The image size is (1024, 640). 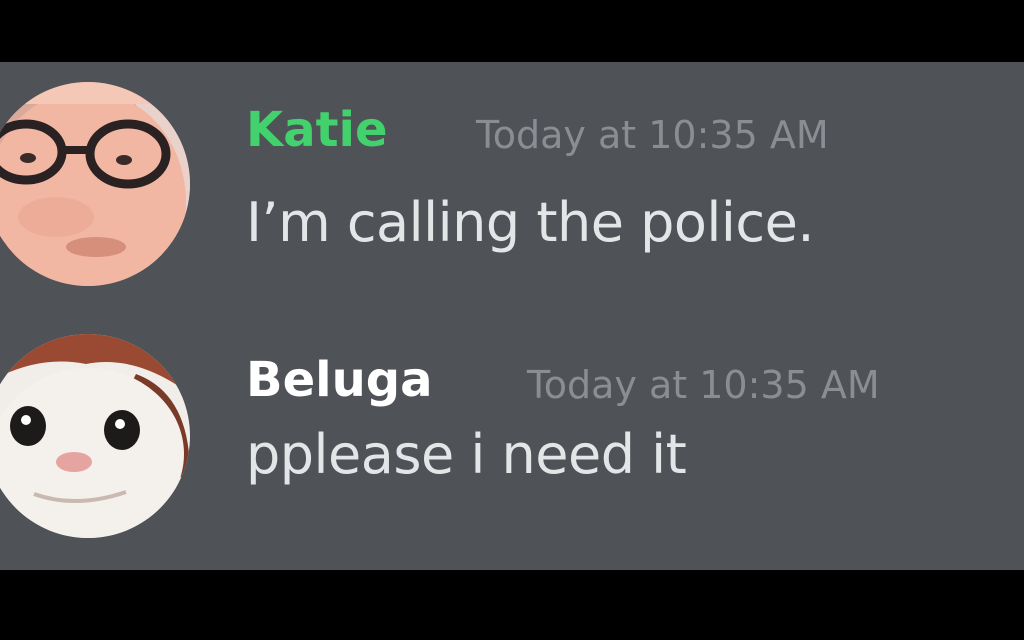 What do you see at coordinates (466, 454) in the screenshot?
I see `message-text: pplease i need it` at bounding box center [466, 454].